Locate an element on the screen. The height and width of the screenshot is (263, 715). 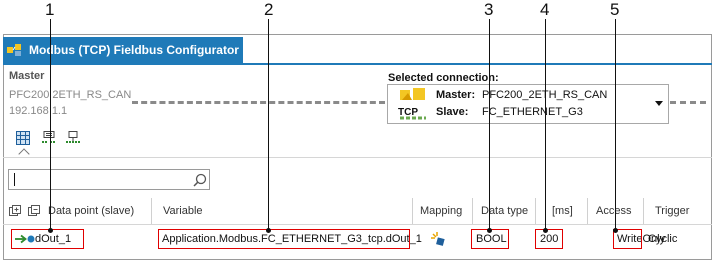
toolbar-separator is located at coordinates (357, 157).